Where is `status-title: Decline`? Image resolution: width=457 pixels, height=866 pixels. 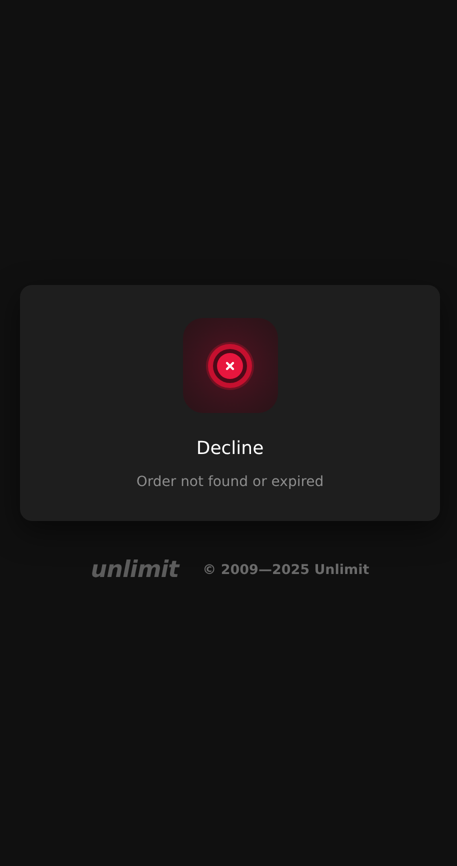
status-title: Decline is located at coordinates (230, 449).